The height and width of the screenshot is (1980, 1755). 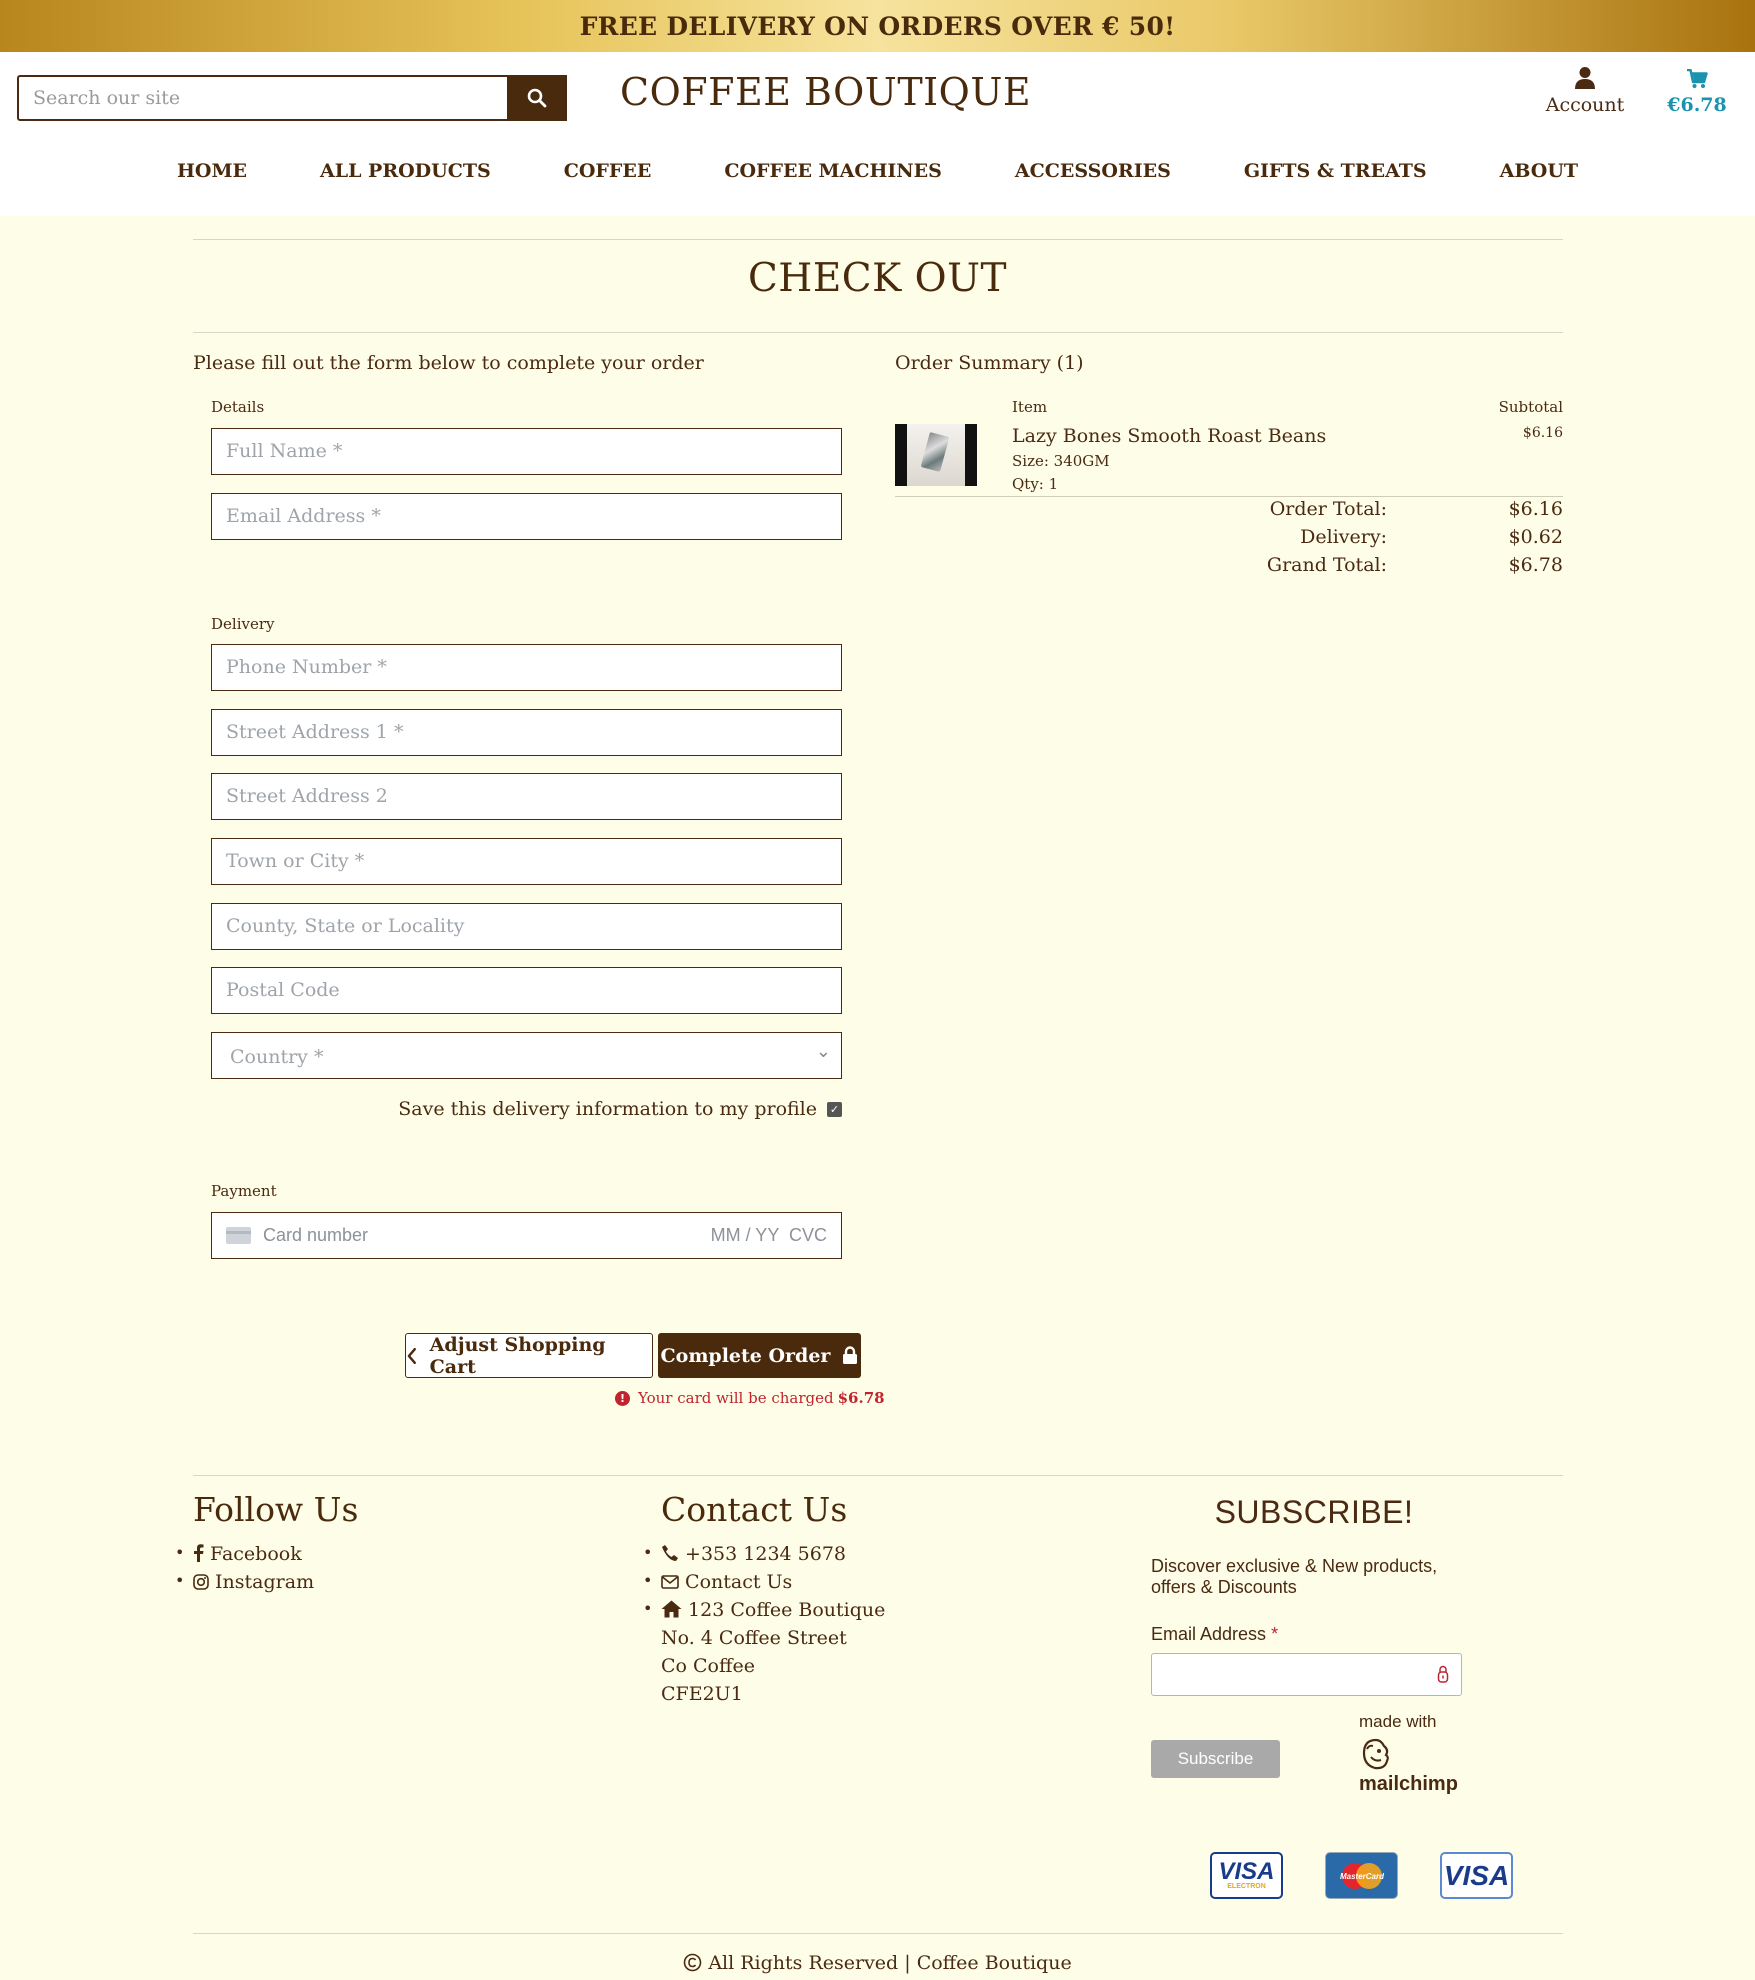 I want to click on mastercard-icon: MasterCard, so click(x=1361, y=1875).